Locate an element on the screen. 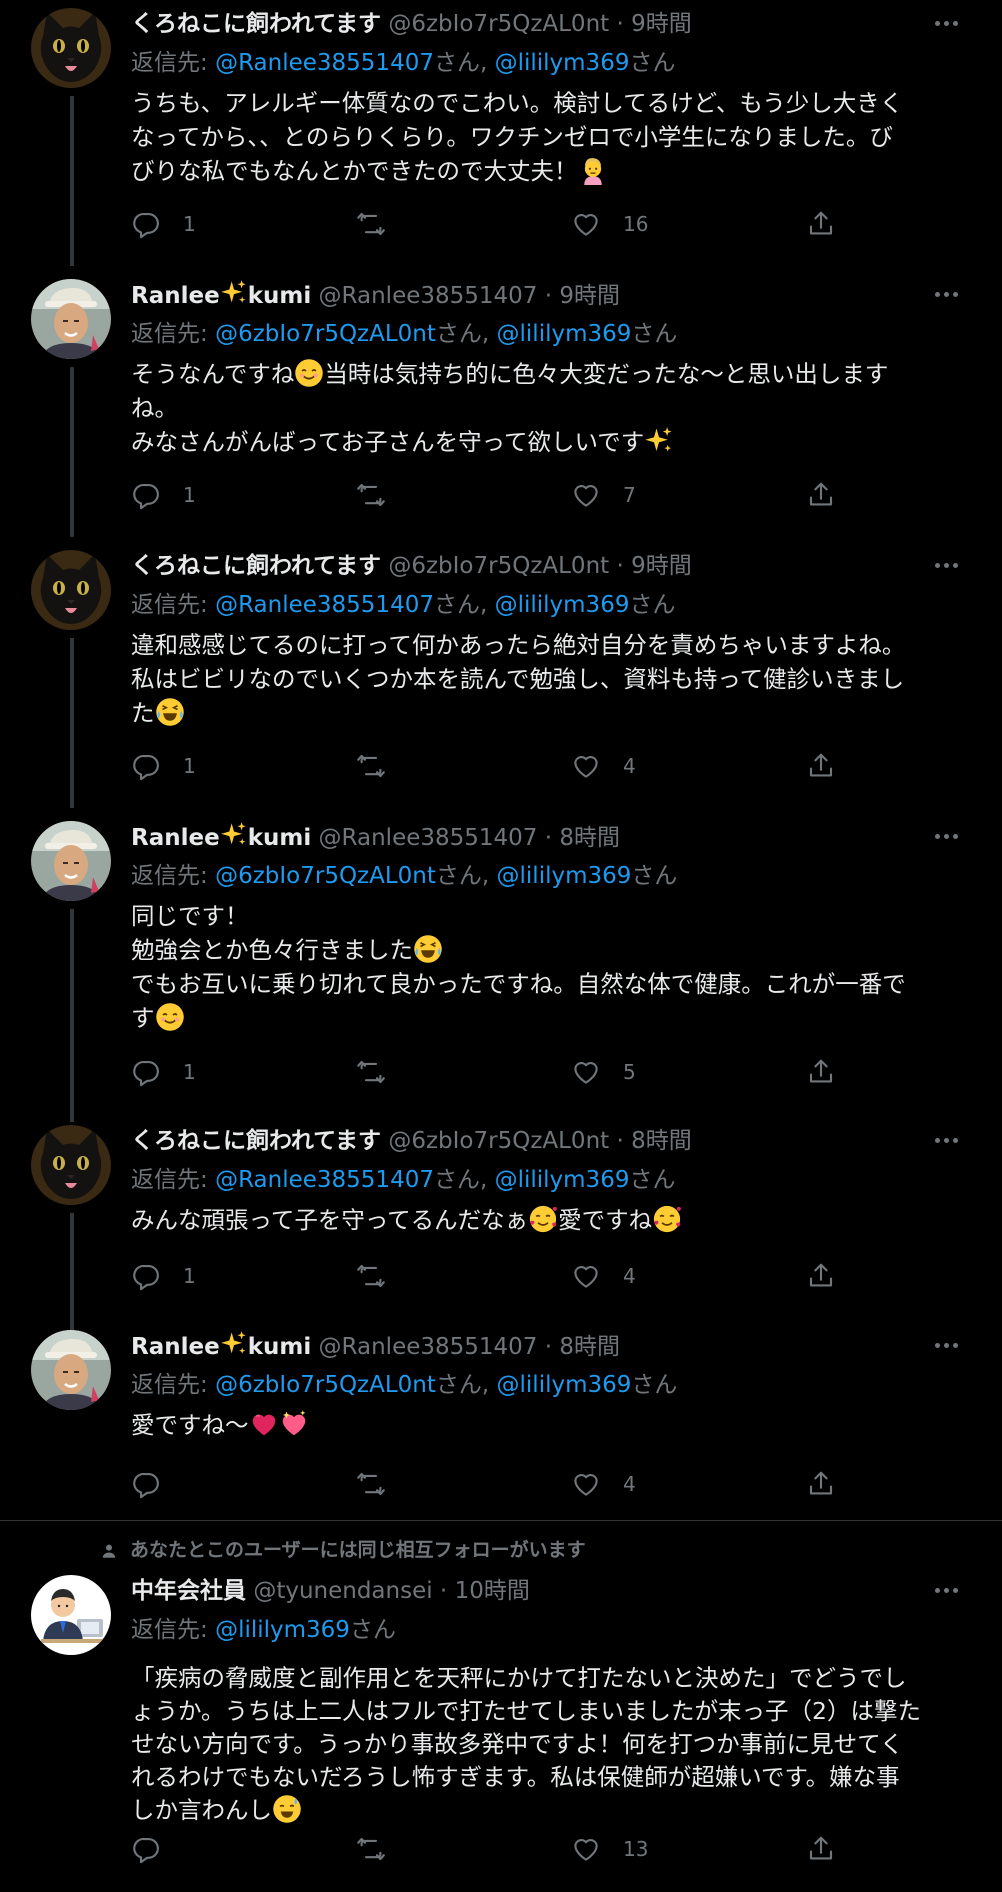  tweet-text-part: でもお互いに乗り切れて良かったですね。自然な体で健康。これが一番で す is located at coordinates (518, 1001).